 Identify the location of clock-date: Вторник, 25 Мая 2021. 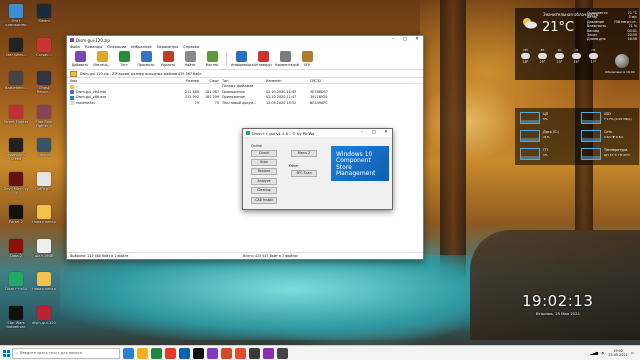
(558, 313).